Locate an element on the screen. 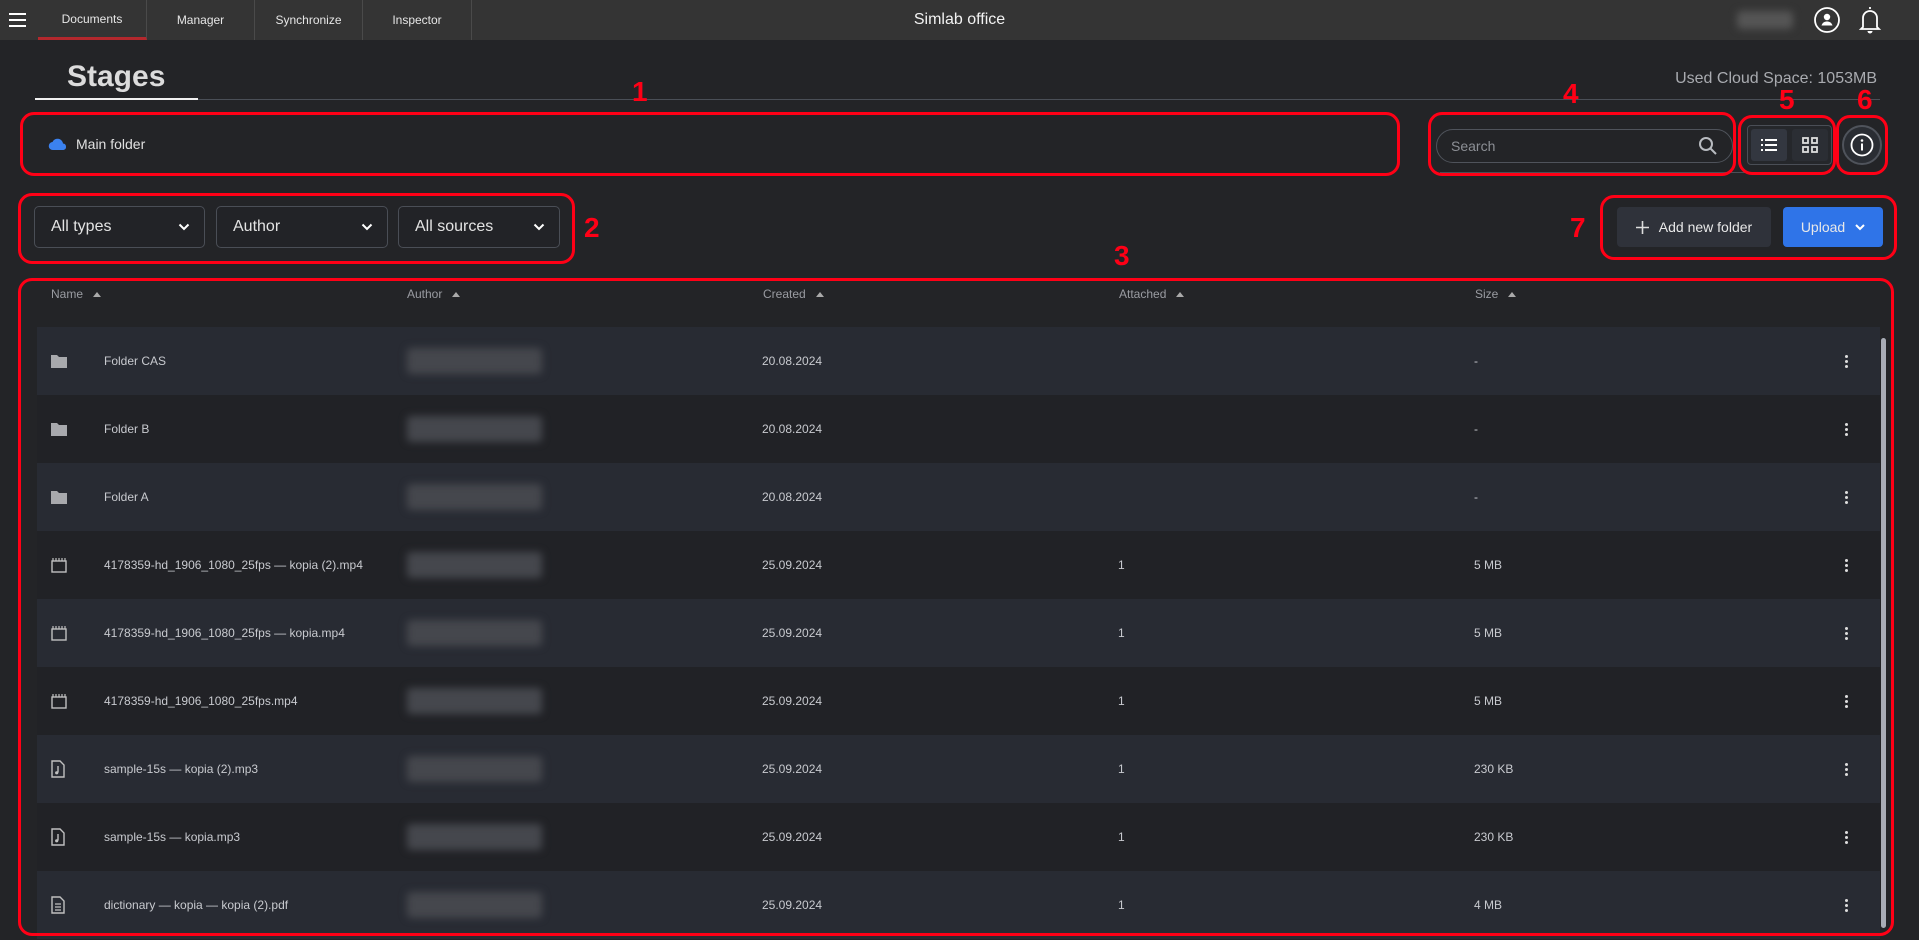 Image resolution: width=1919 pixels, height=940 pixels. annotation-label-1: 1 is located at coordinates (640, 91).